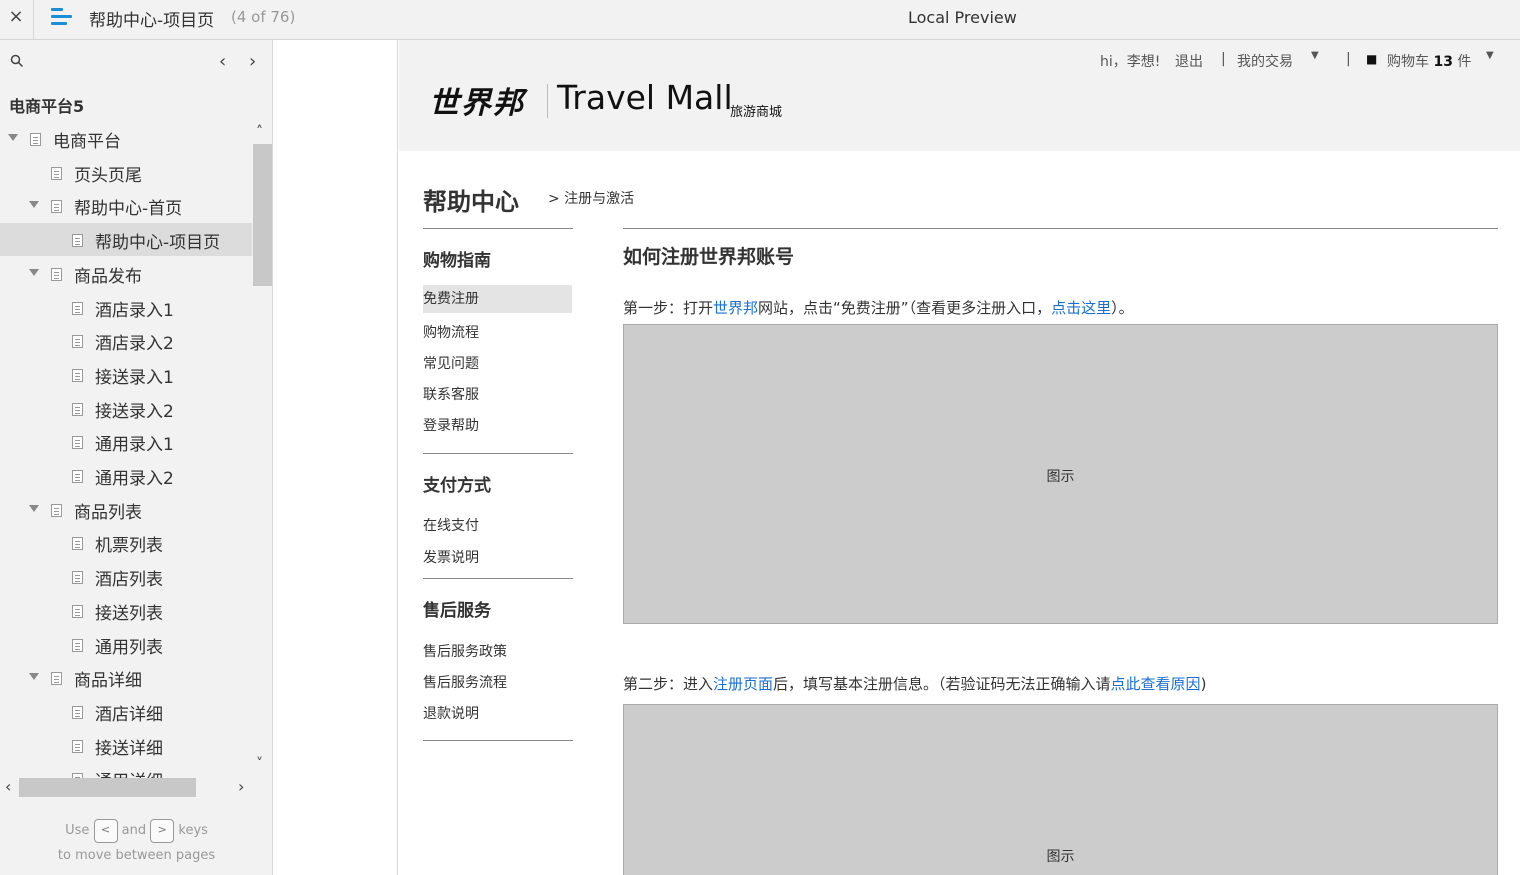 The width and height of the screenshot is (1520, 875). I want to click on menu-item-contact: 联系客服, so click(451, 394).